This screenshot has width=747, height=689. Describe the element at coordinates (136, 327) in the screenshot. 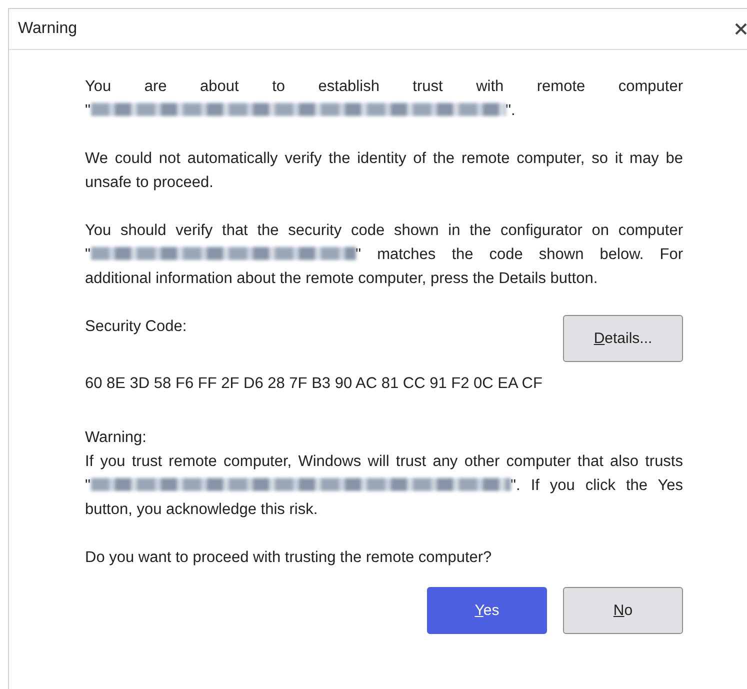

I see `security-code-label: Security Code:` at that location.